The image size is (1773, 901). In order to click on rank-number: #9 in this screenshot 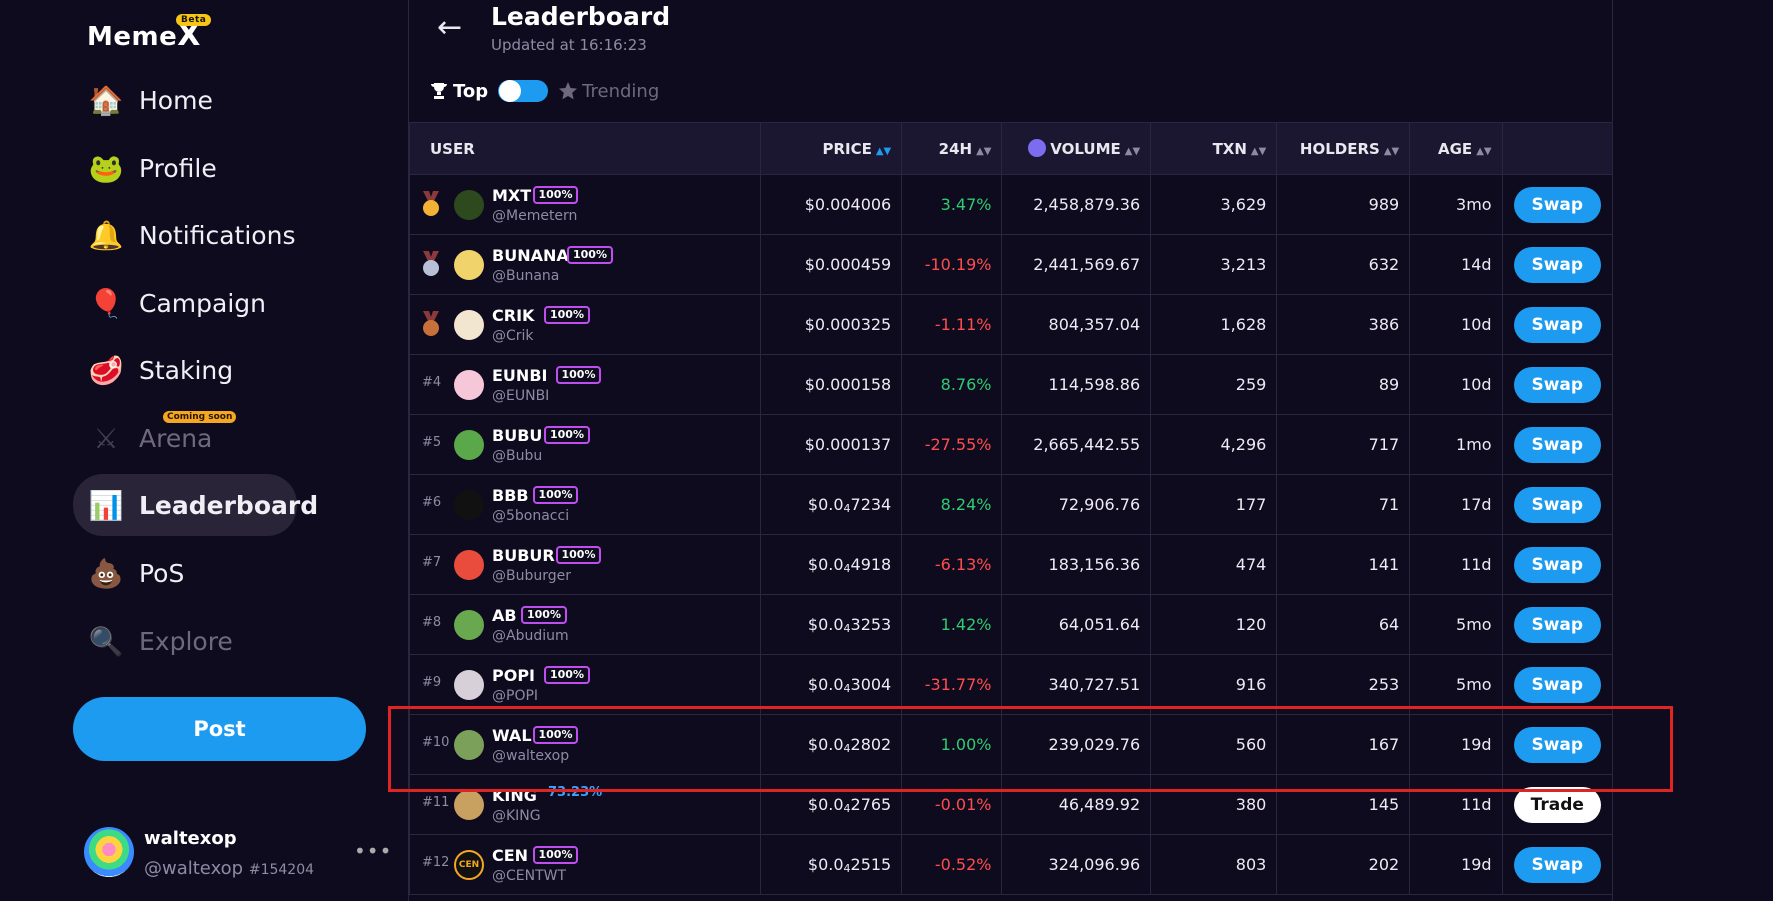, I will do `click(432, 682)`.